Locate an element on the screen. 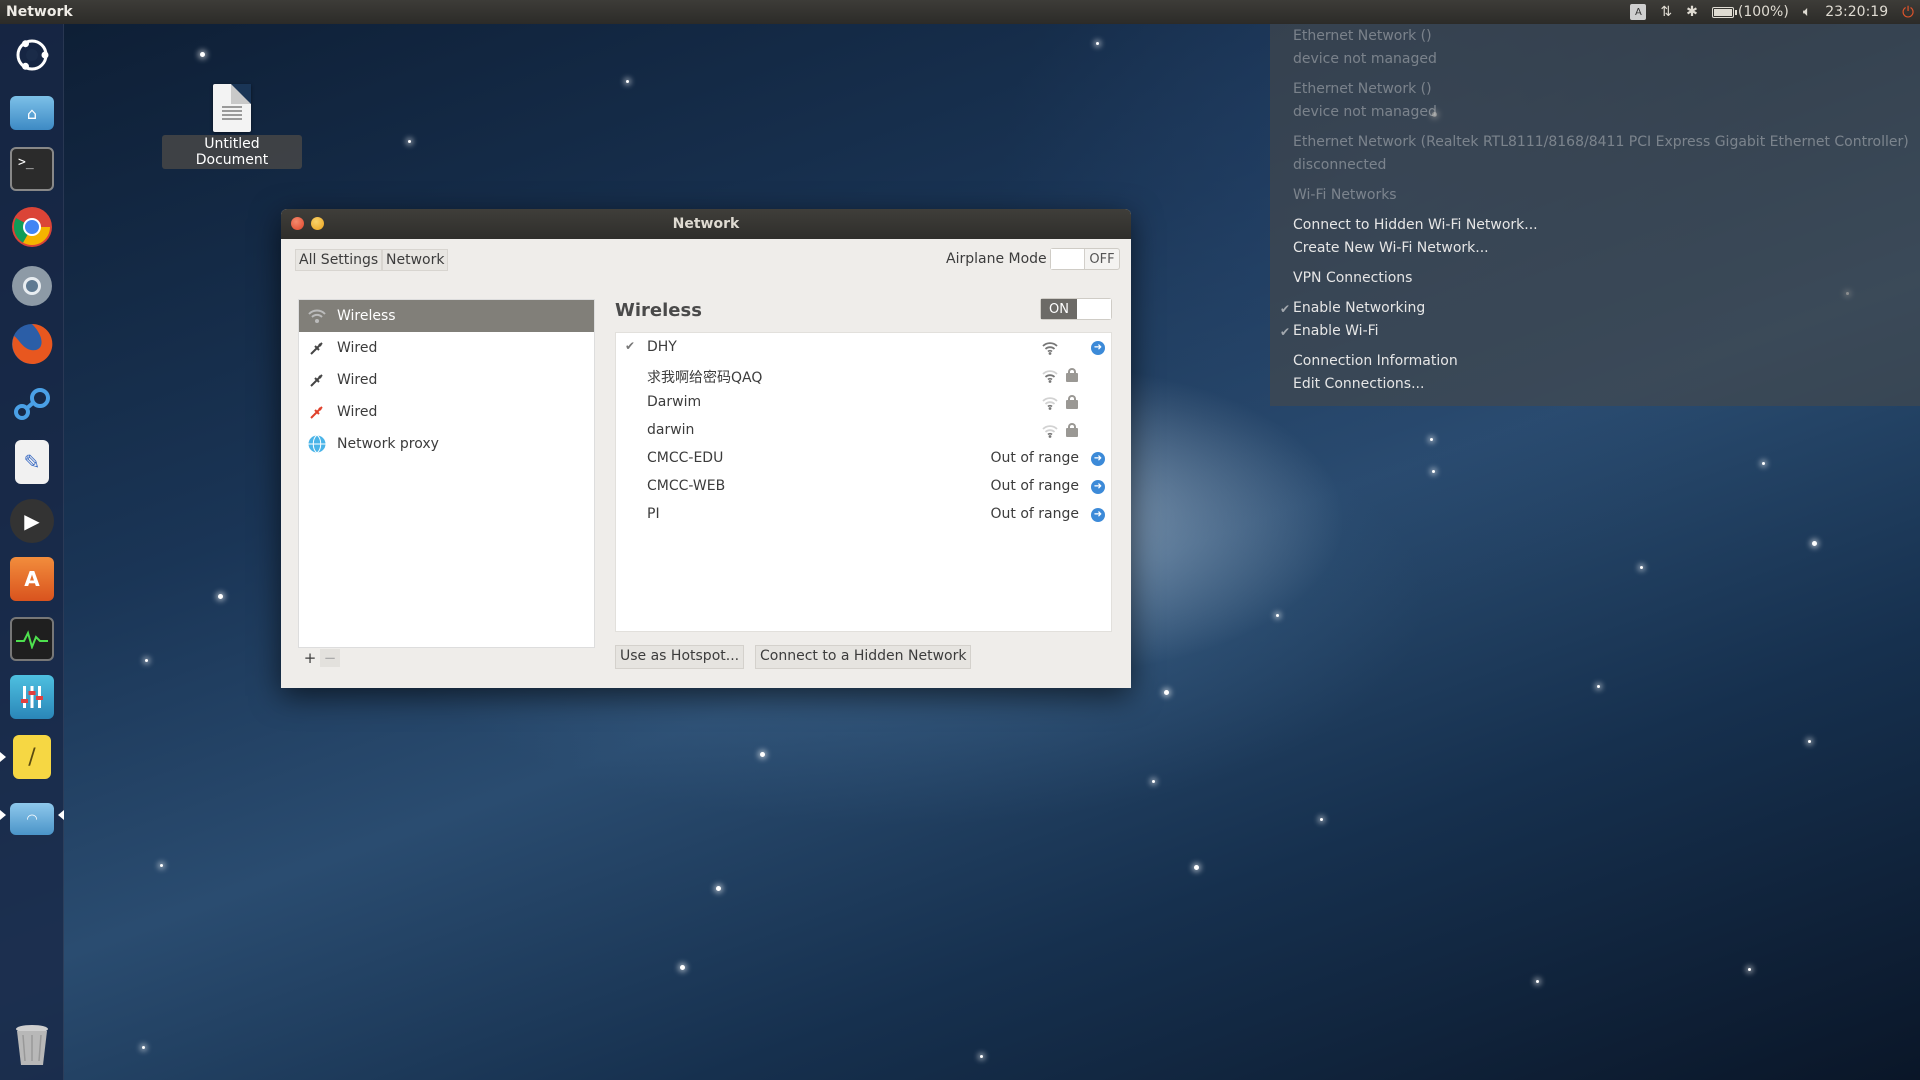 This screenshot has height=1080, width=1920. menu-item: Connection Information is located at coordinates (1375, 361).